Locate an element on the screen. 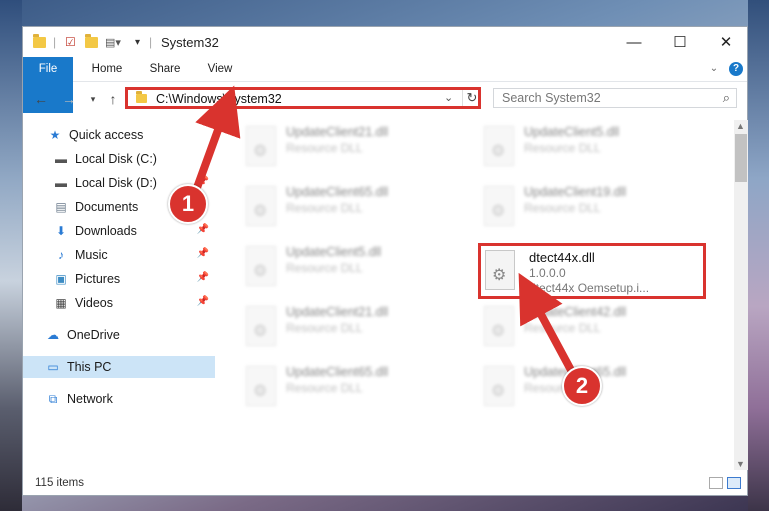 This screenshot has width=769, height=511. cloud-icon: ☁ is located at coordinates (53, 335).